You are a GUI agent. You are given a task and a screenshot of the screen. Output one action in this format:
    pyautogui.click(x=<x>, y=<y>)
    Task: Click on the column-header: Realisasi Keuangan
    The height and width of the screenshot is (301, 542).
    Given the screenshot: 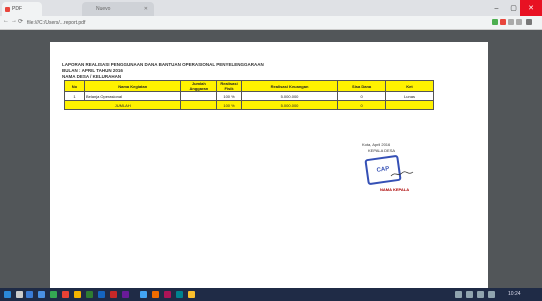 What is the action you would take?
    pyautogui.click(x=289, y=86)
    